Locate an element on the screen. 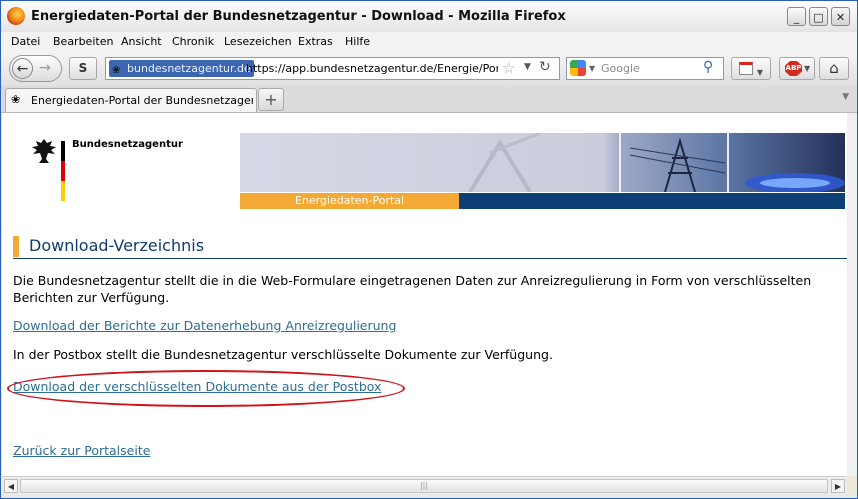 The image size is (858, 499). engine-dropdown-icon: ▼ is located at coordinates (592, 68).